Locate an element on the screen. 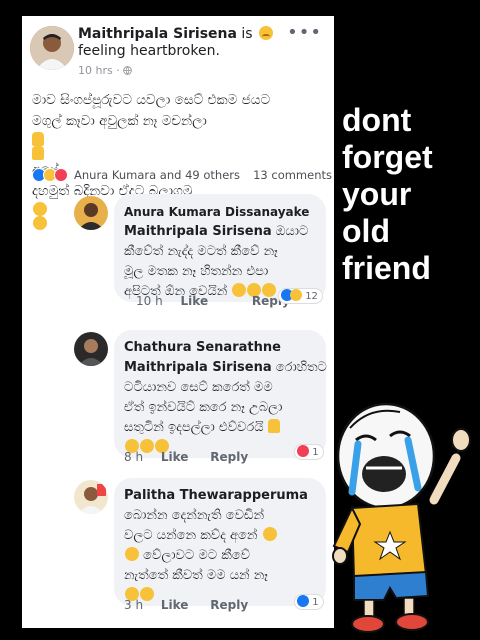 This screenshot has height=640, width=480. post-timestamp: 10 hrs · is located at coordinates (105, 70).